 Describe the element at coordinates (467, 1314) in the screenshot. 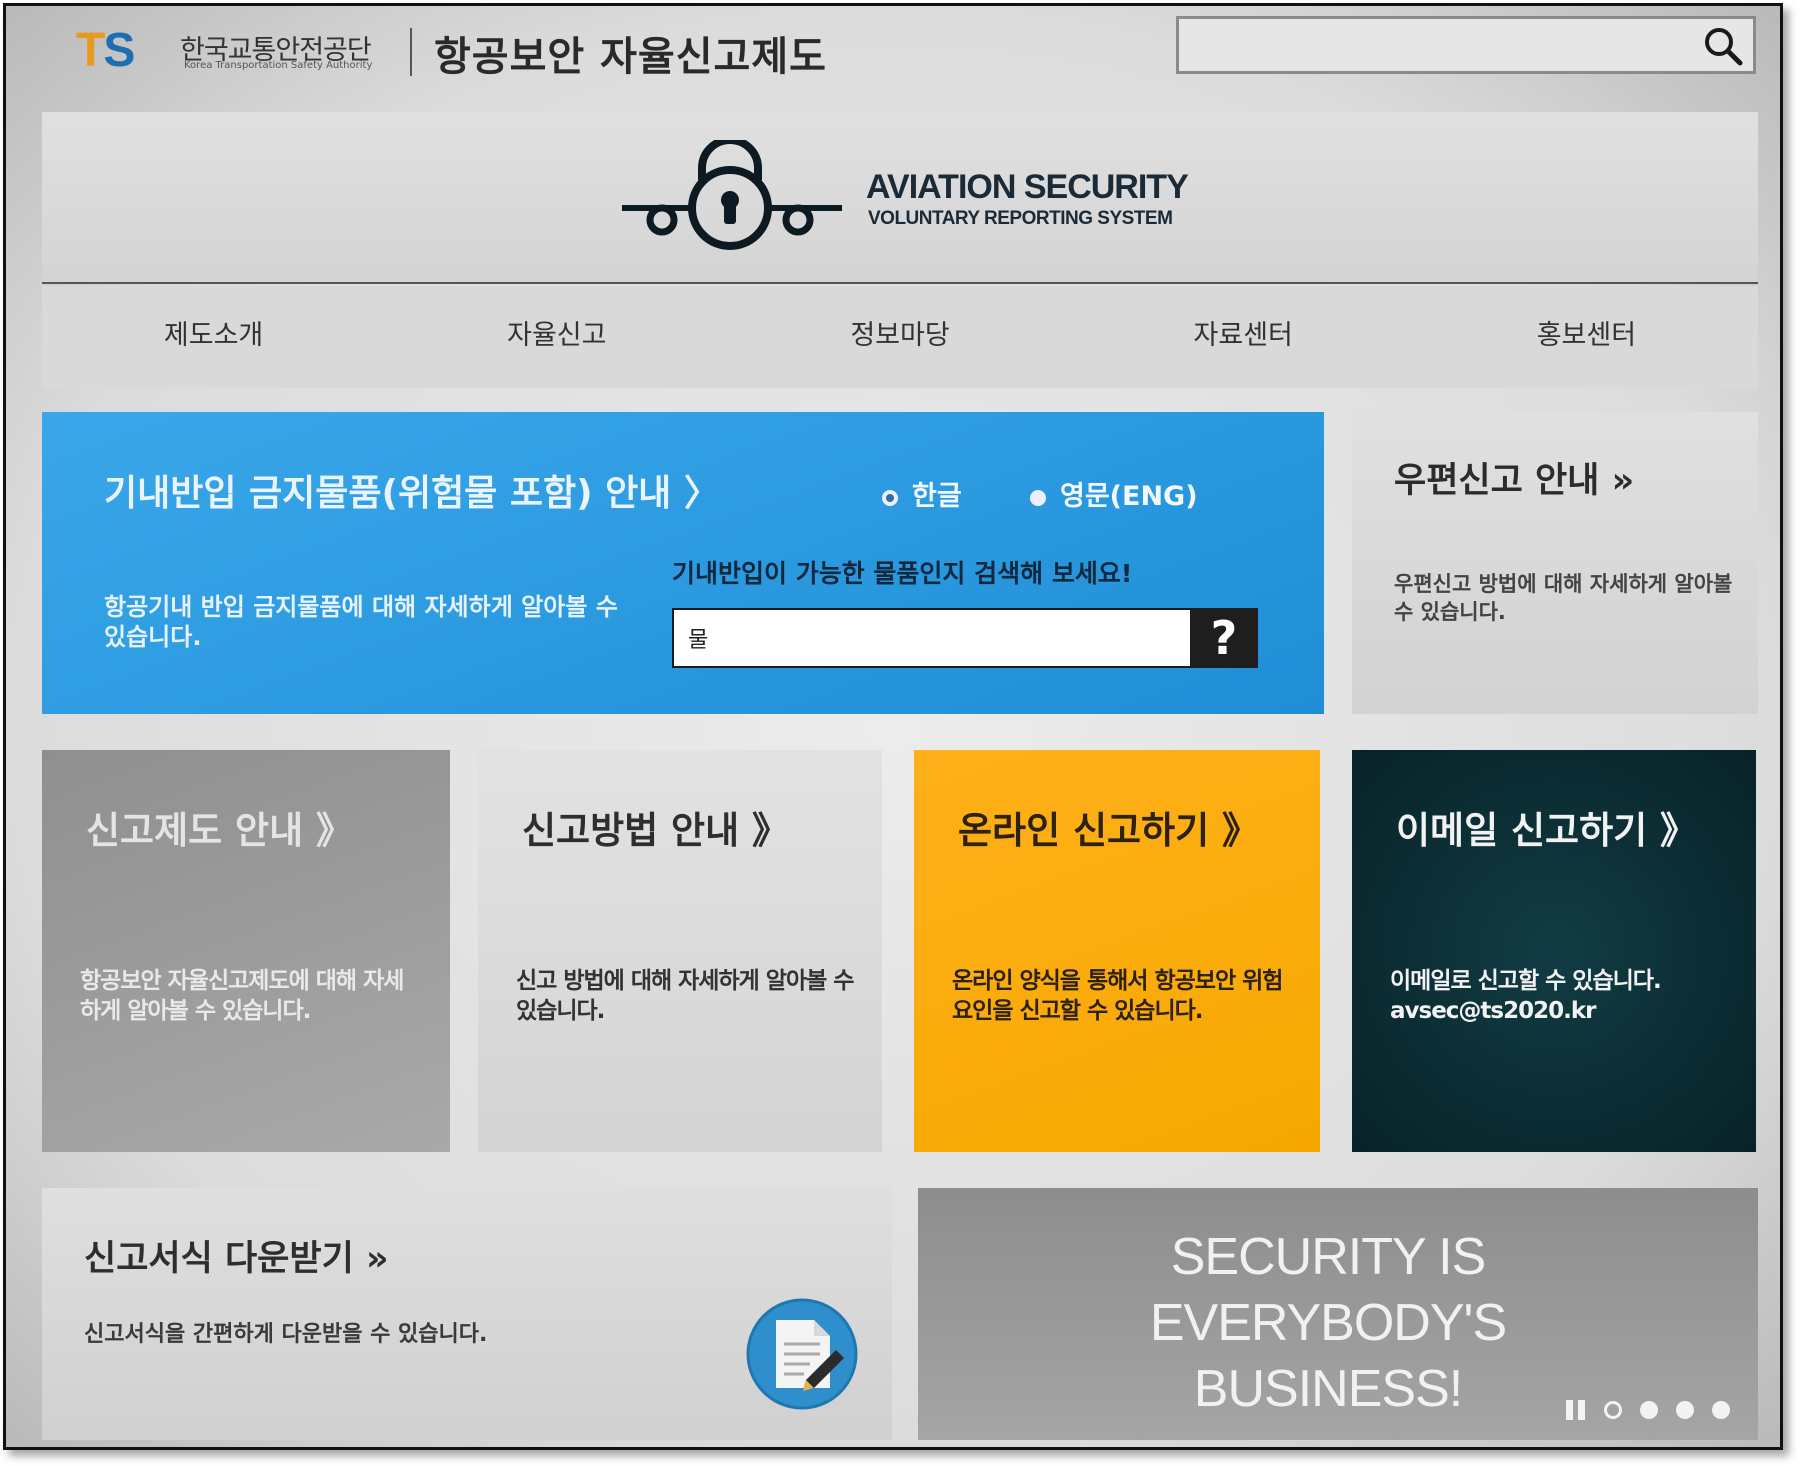

I see `form-download-panel: 신고서식 다운받기 » 신고서식을 간편하게 다운받을 수 있습니다.` at that location.